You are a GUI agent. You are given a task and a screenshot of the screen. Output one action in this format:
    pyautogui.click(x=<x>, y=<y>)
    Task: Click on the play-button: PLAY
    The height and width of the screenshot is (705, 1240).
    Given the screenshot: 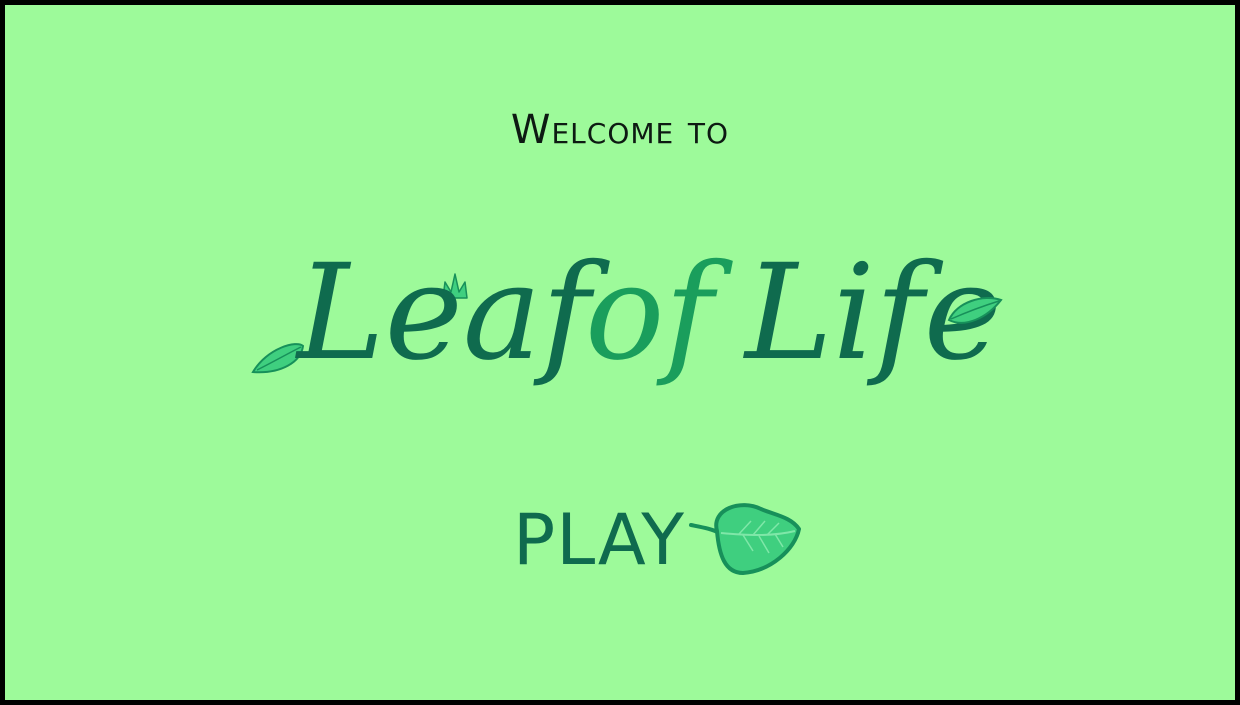 What is the action you would take?
    pyautogui.click(x=658, y=541)
    